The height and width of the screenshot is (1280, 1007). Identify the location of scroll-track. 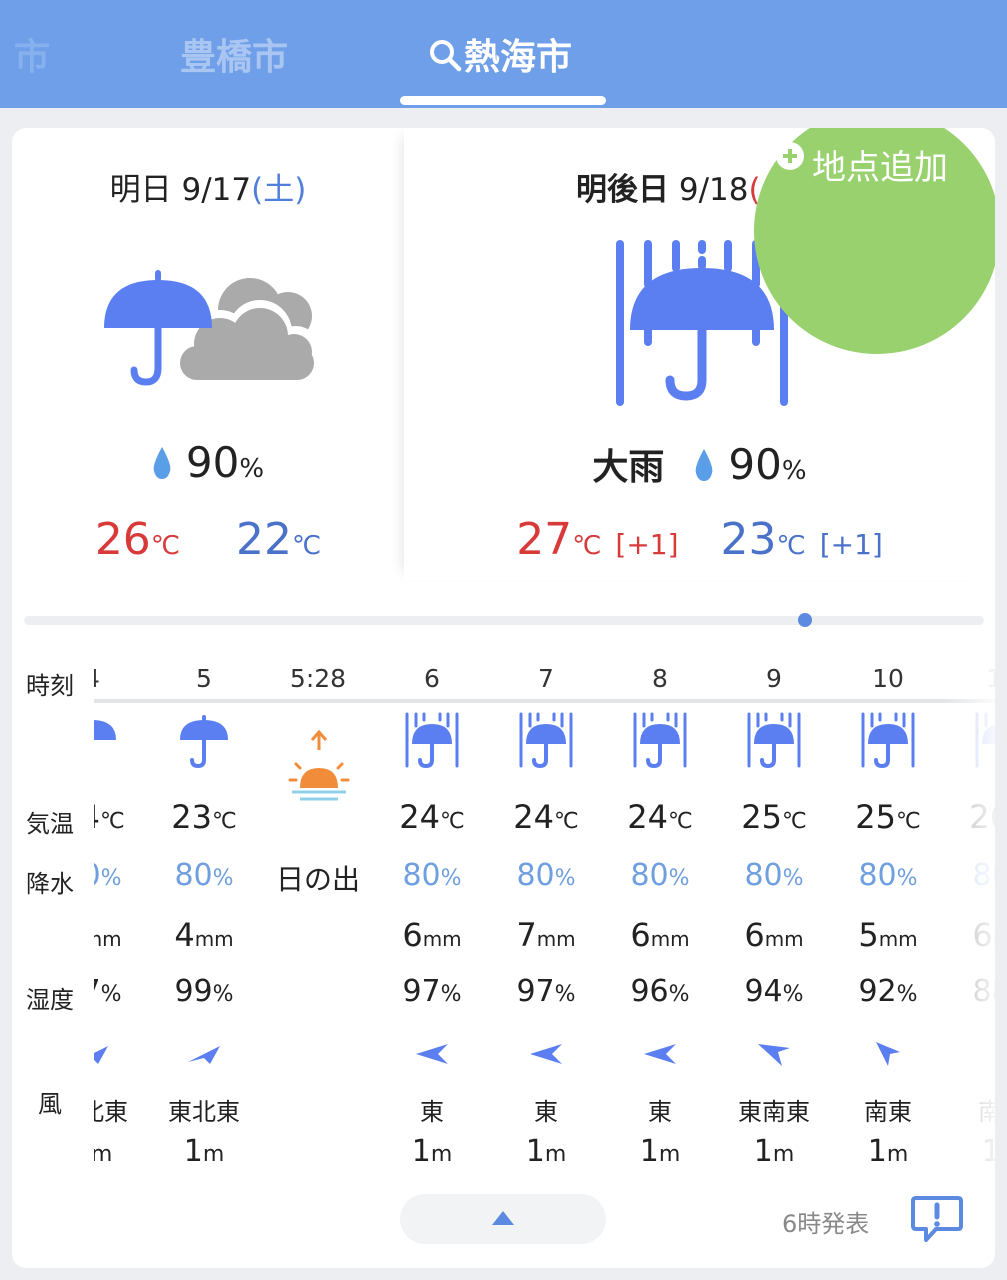
(504, 620).